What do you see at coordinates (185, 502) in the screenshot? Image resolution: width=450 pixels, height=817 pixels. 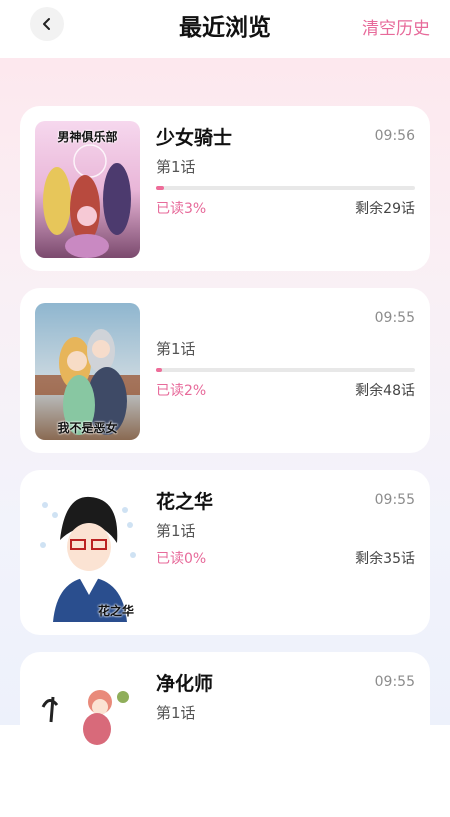 I see `comic-title: 花之华` at bounding box center [185, 502].